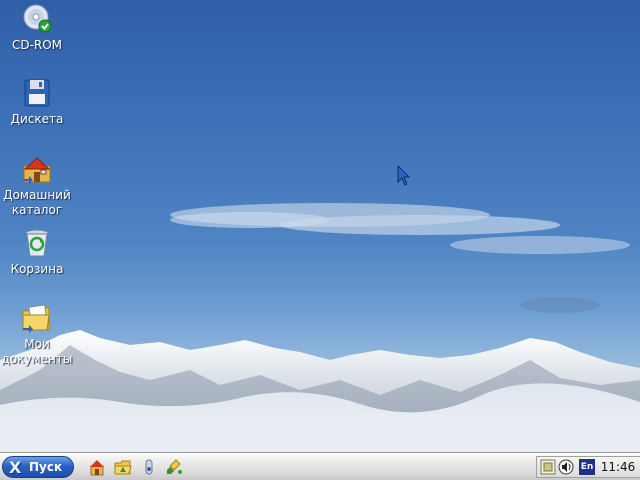  Describe the element at coordinates (404, 175) in the screenshot. I see `mouse-pointer-icon` at that location.